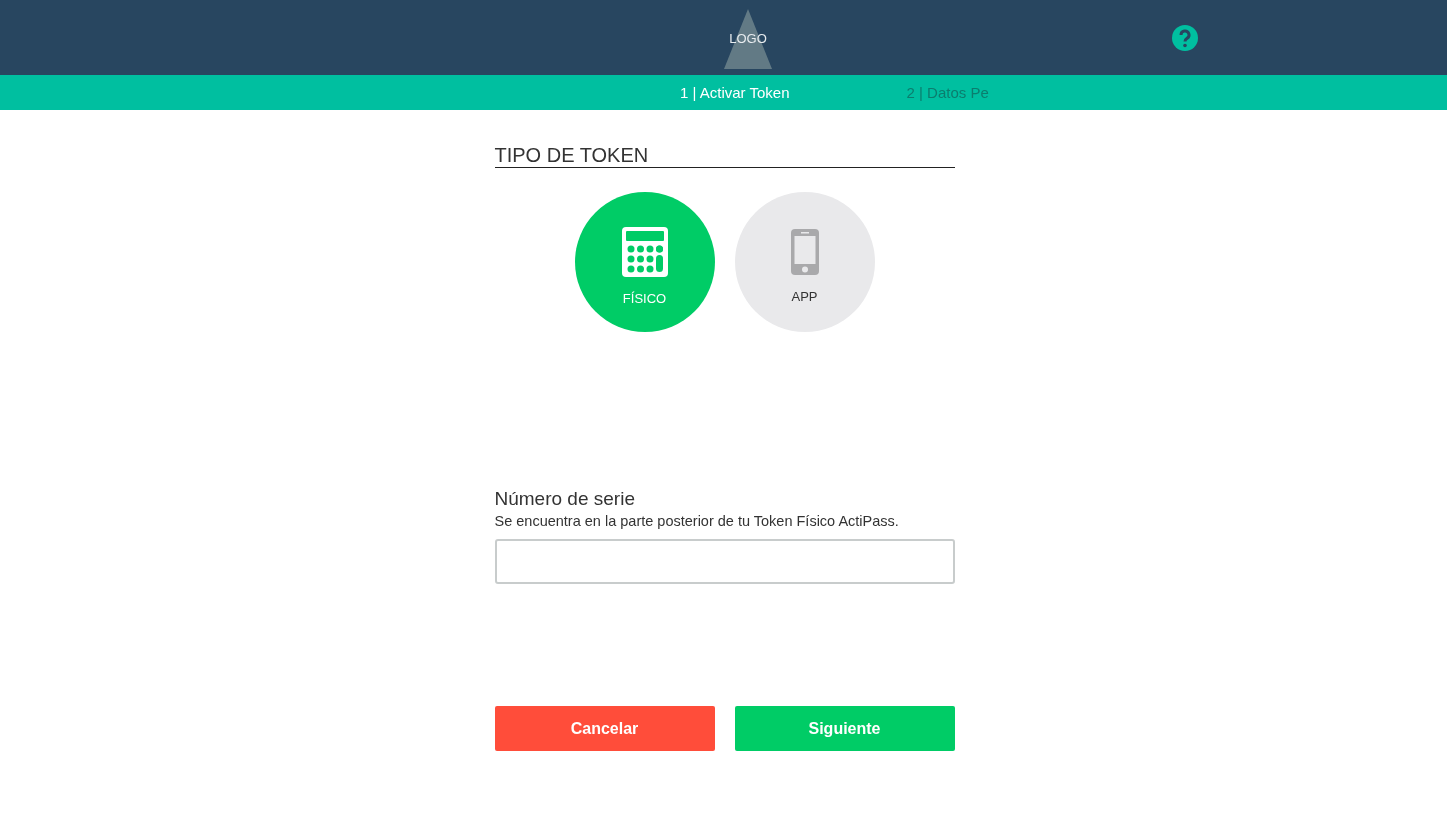  What do you see at coordinates (697, 521) in the screenshot?
I see `field-hint: Se encuentra en la parte posterior de tu Token Físico ActiPass.` at bounding box center [697, 521].